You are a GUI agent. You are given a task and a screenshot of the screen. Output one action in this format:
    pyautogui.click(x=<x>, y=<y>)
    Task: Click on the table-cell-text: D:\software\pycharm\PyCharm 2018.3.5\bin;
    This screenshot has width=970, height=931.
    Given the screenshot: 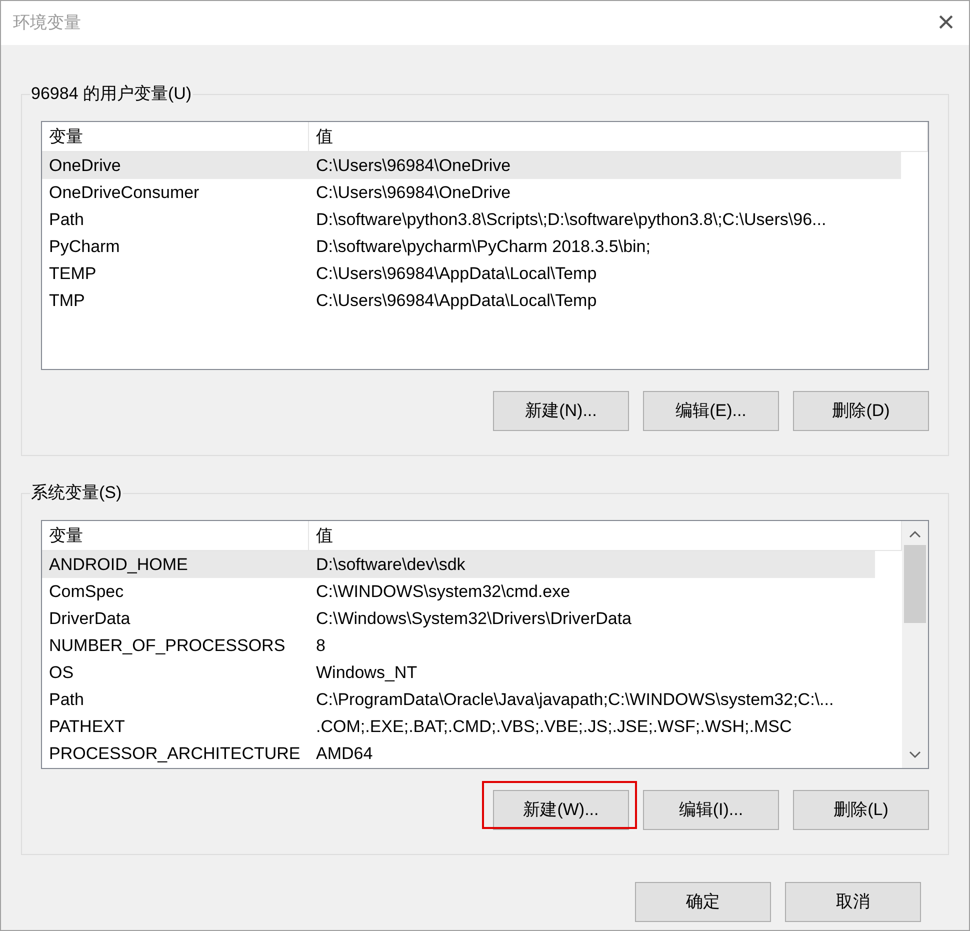 What is the action you would take?
    pyautogui.click(x=483, y=247)
    